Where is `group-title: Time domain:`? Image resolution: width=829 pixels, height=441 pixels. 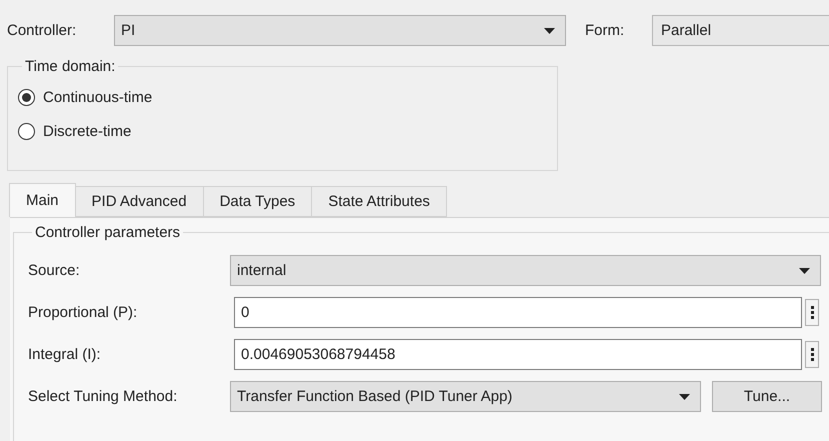 group-title: Time domain: is located at coordinates (70, 66).